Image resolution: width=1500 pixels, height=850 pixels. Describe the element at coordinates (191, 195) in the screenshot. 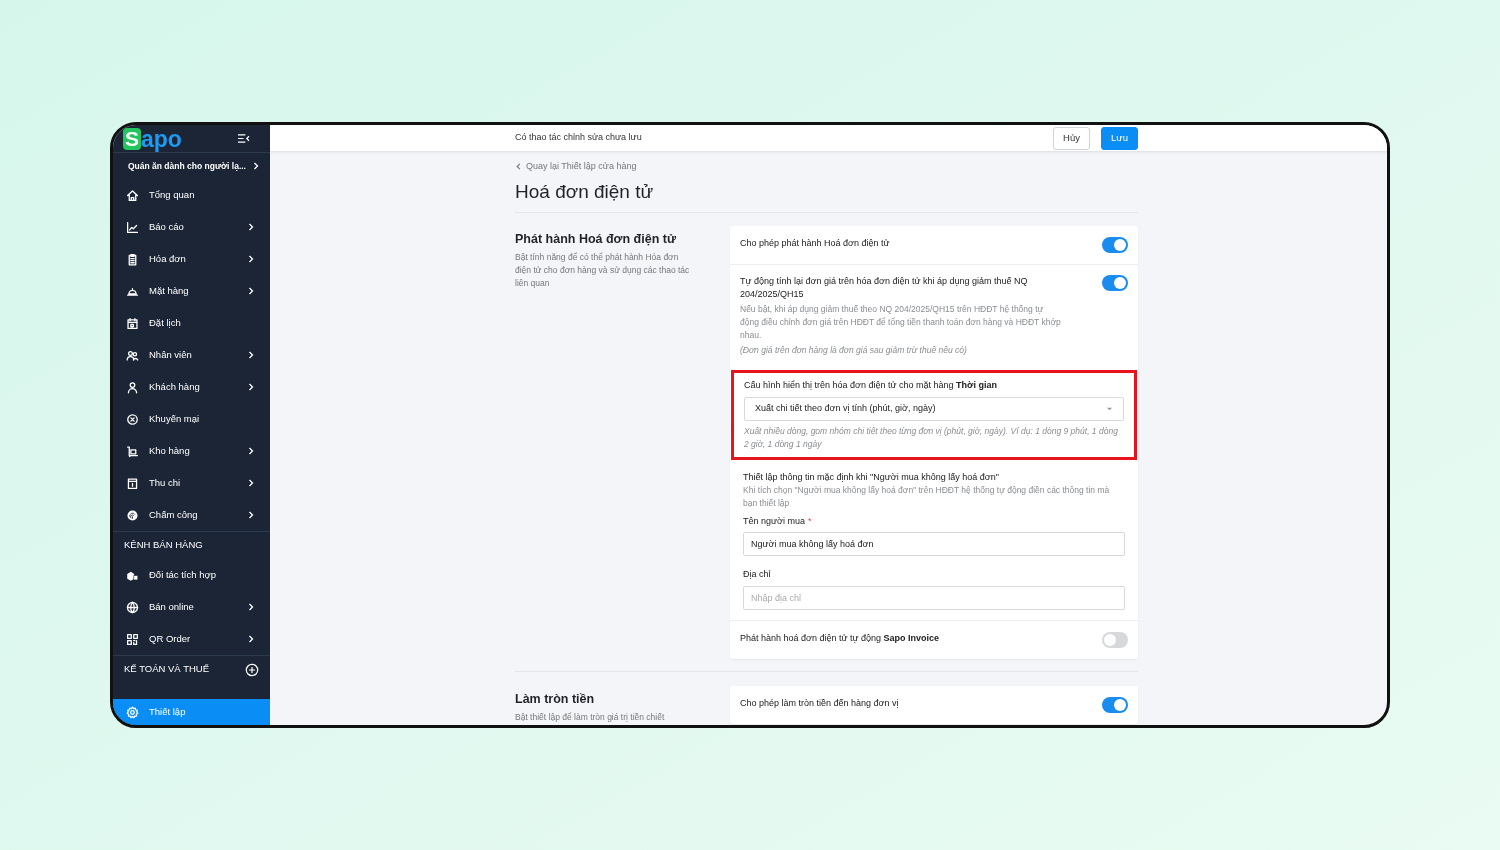

I see `sidebar-item: Tổng quan` at that location.